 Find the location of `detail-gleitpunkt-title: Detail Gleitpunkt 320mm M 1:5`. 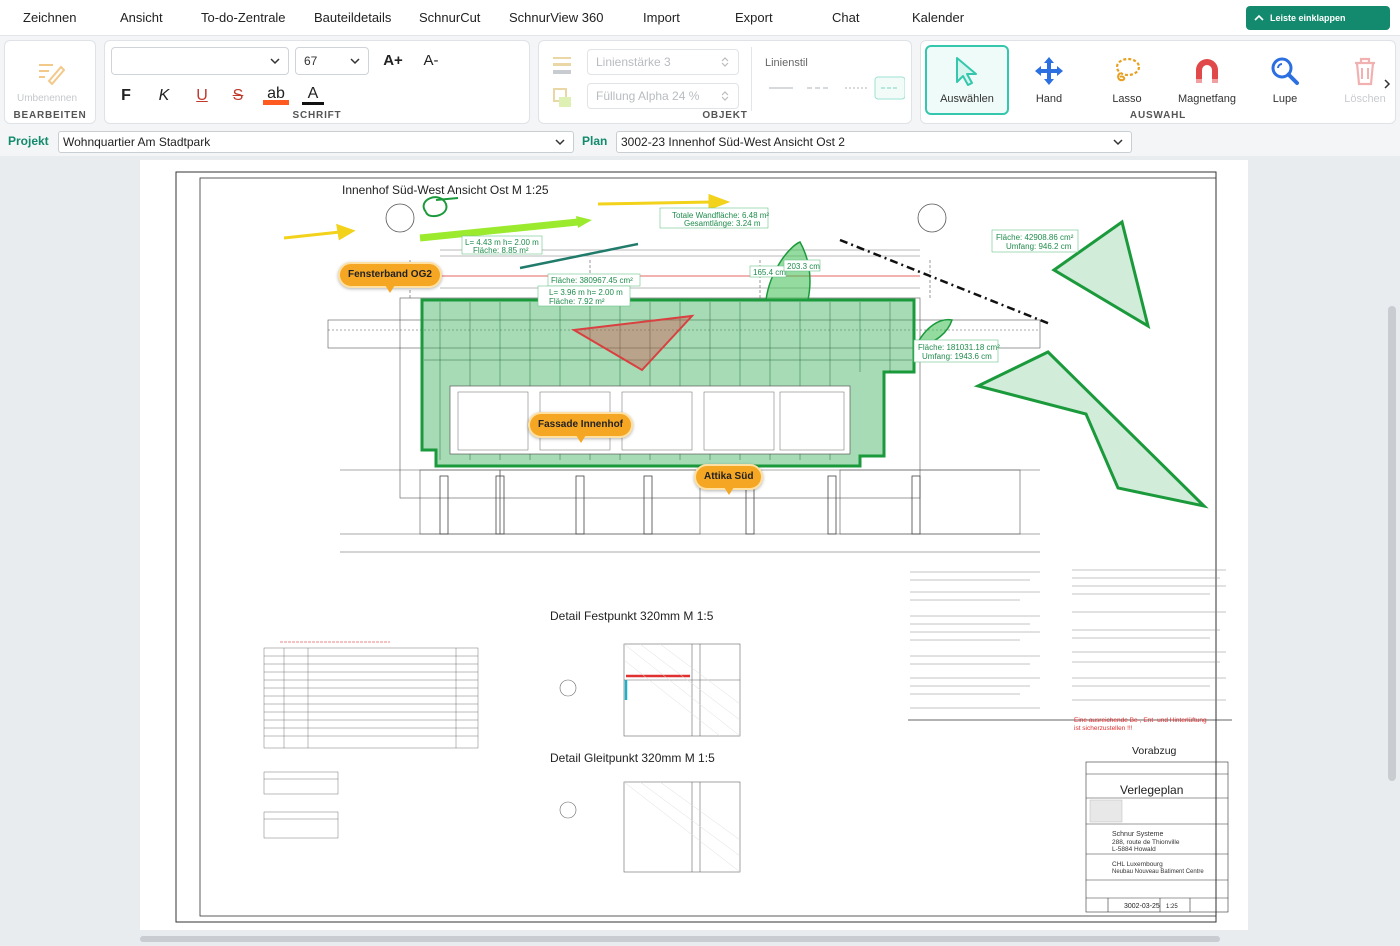

detail-gleitpunkt-title: Detail Gleitpunkt 320mm M 1:5 is located at coordinates (632, 758).